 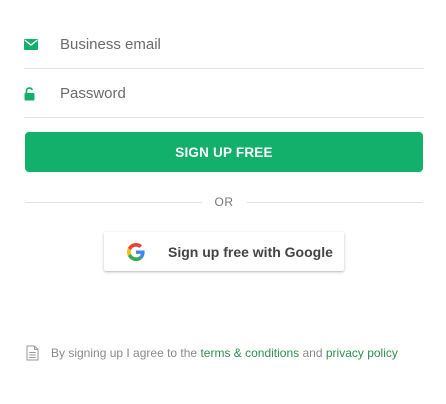 I want to click on terms-conditions-link: terms & conditions, so click(x=249, y=353).